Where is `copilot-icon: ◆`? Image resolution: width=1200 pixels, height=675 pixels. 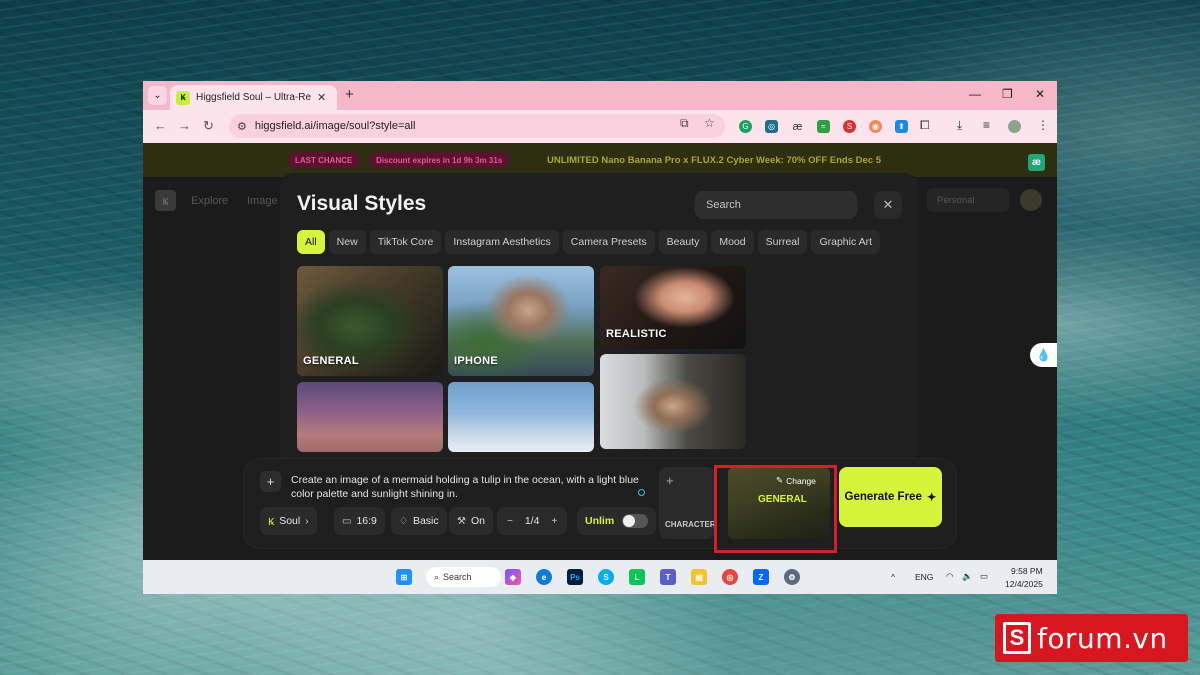
copilot-icon: ◆ is located at coordinates (513, 577).